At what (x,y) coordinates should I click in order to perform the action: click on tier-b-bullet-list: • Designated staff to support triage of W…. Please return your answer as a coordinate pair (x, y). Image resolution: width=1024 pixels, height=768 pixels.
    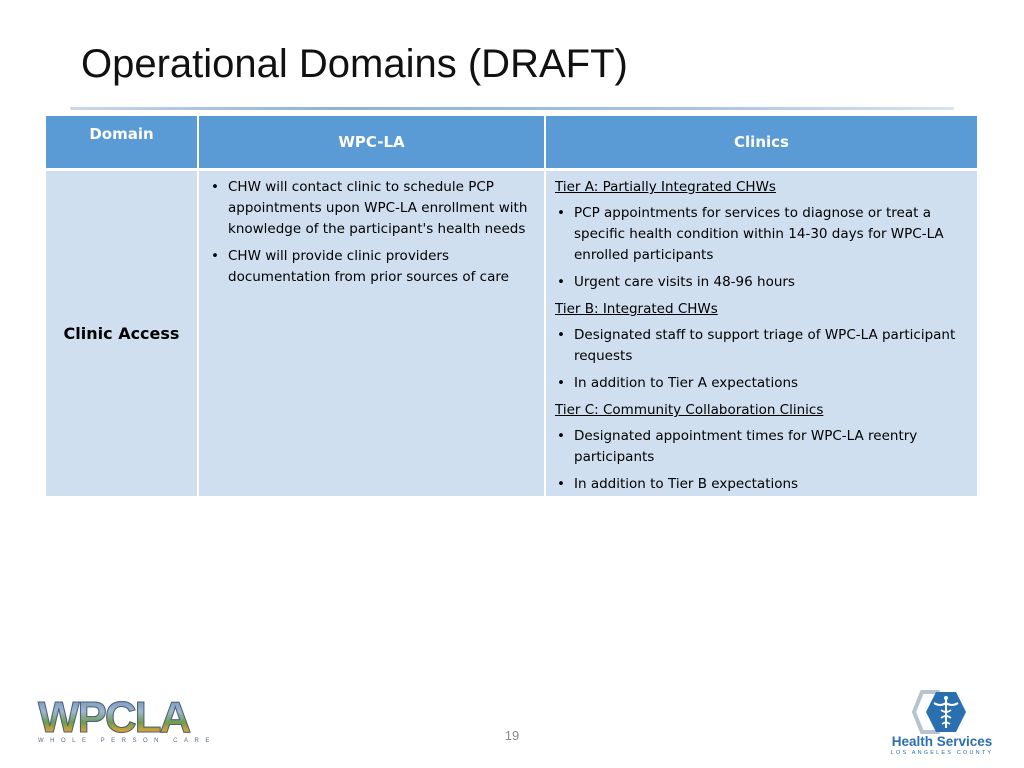
    Looking at the image, I should click on (762, 359).